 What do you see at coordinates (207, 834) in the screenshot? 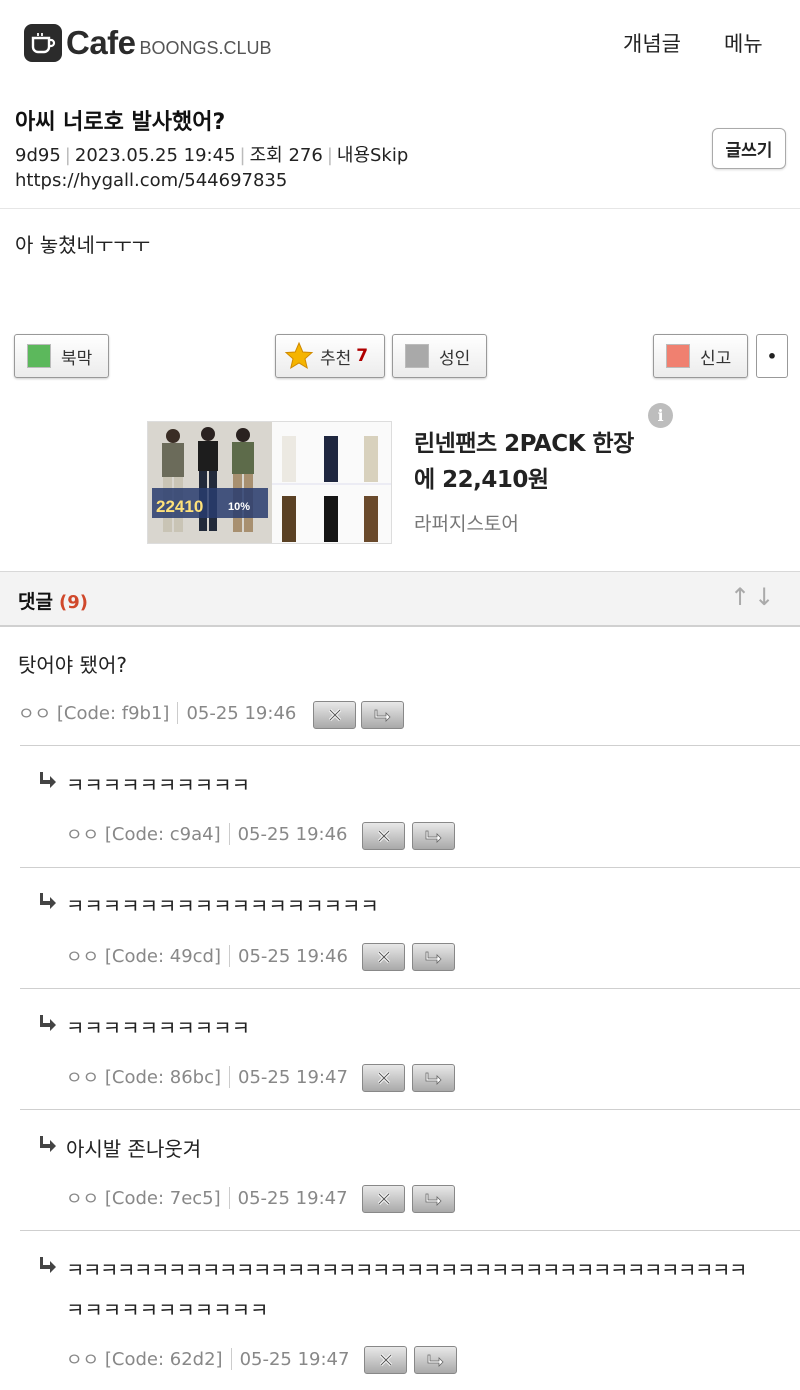
I see `comment-meta: ㅇㅇ [Code: c9a4] 05-25 19:46` at bounding box center [207, 834].